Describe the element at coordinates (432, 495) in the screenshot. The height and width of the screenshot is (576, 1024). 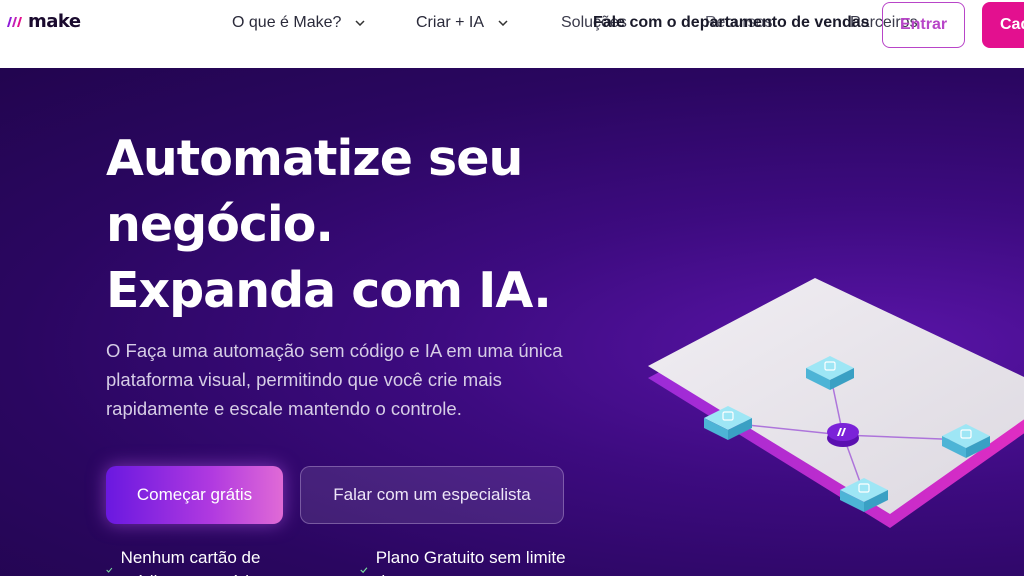
I see `talk-to-expert-button: Falar com um especialista` at that location.